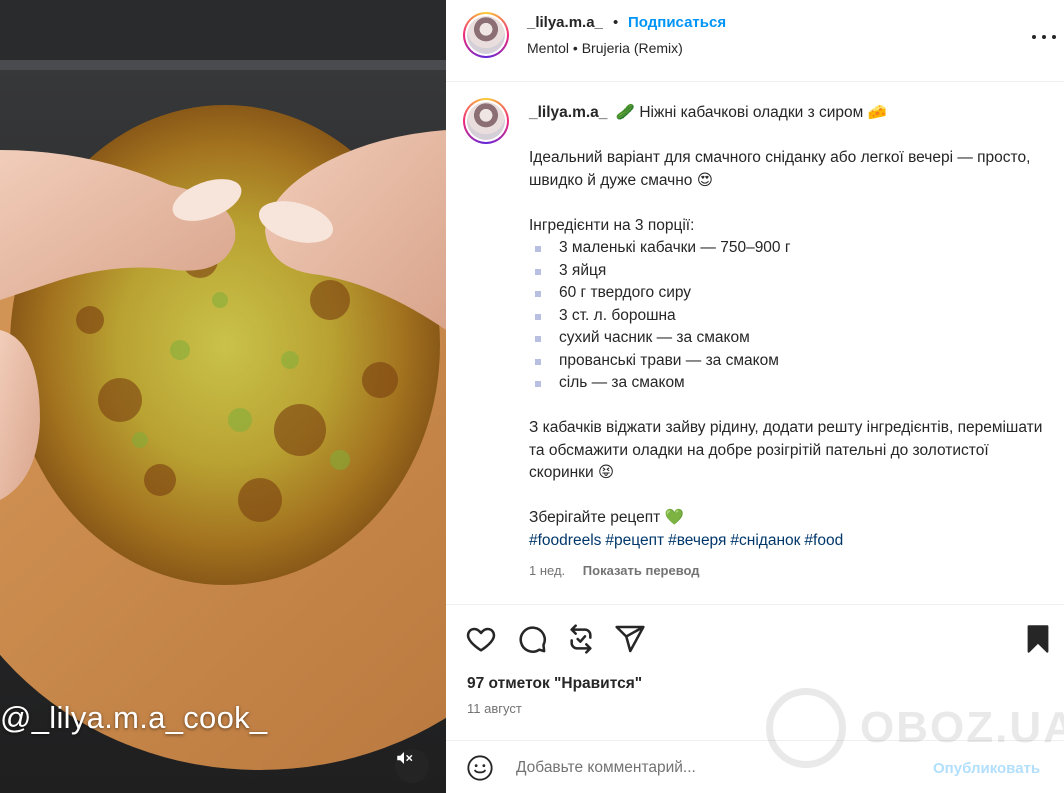 This screenshot has height=793, width=1064. I want to click on smiley-icon, so click(480, 768).